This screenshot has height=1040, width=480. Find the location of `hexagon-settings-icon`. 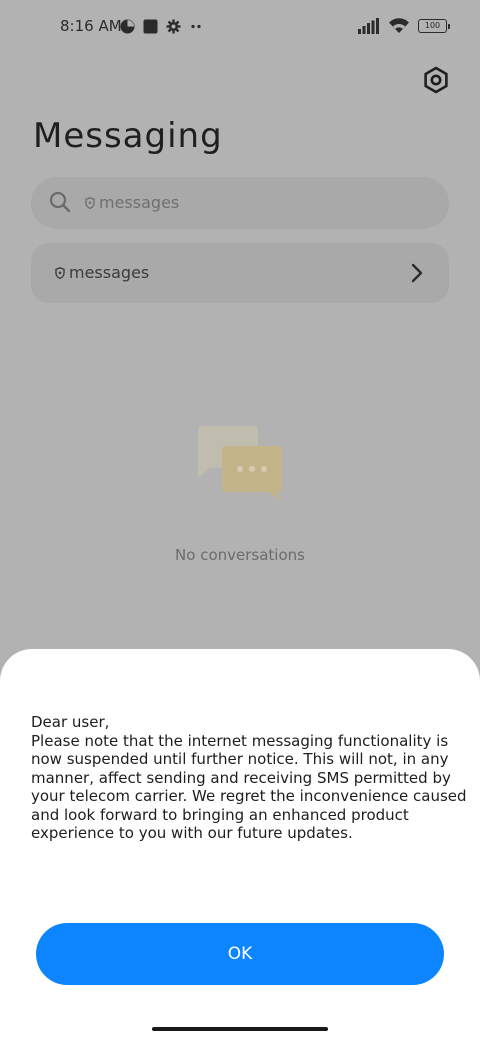

hexagon-settings-icon is located at coordinates (436, 80).